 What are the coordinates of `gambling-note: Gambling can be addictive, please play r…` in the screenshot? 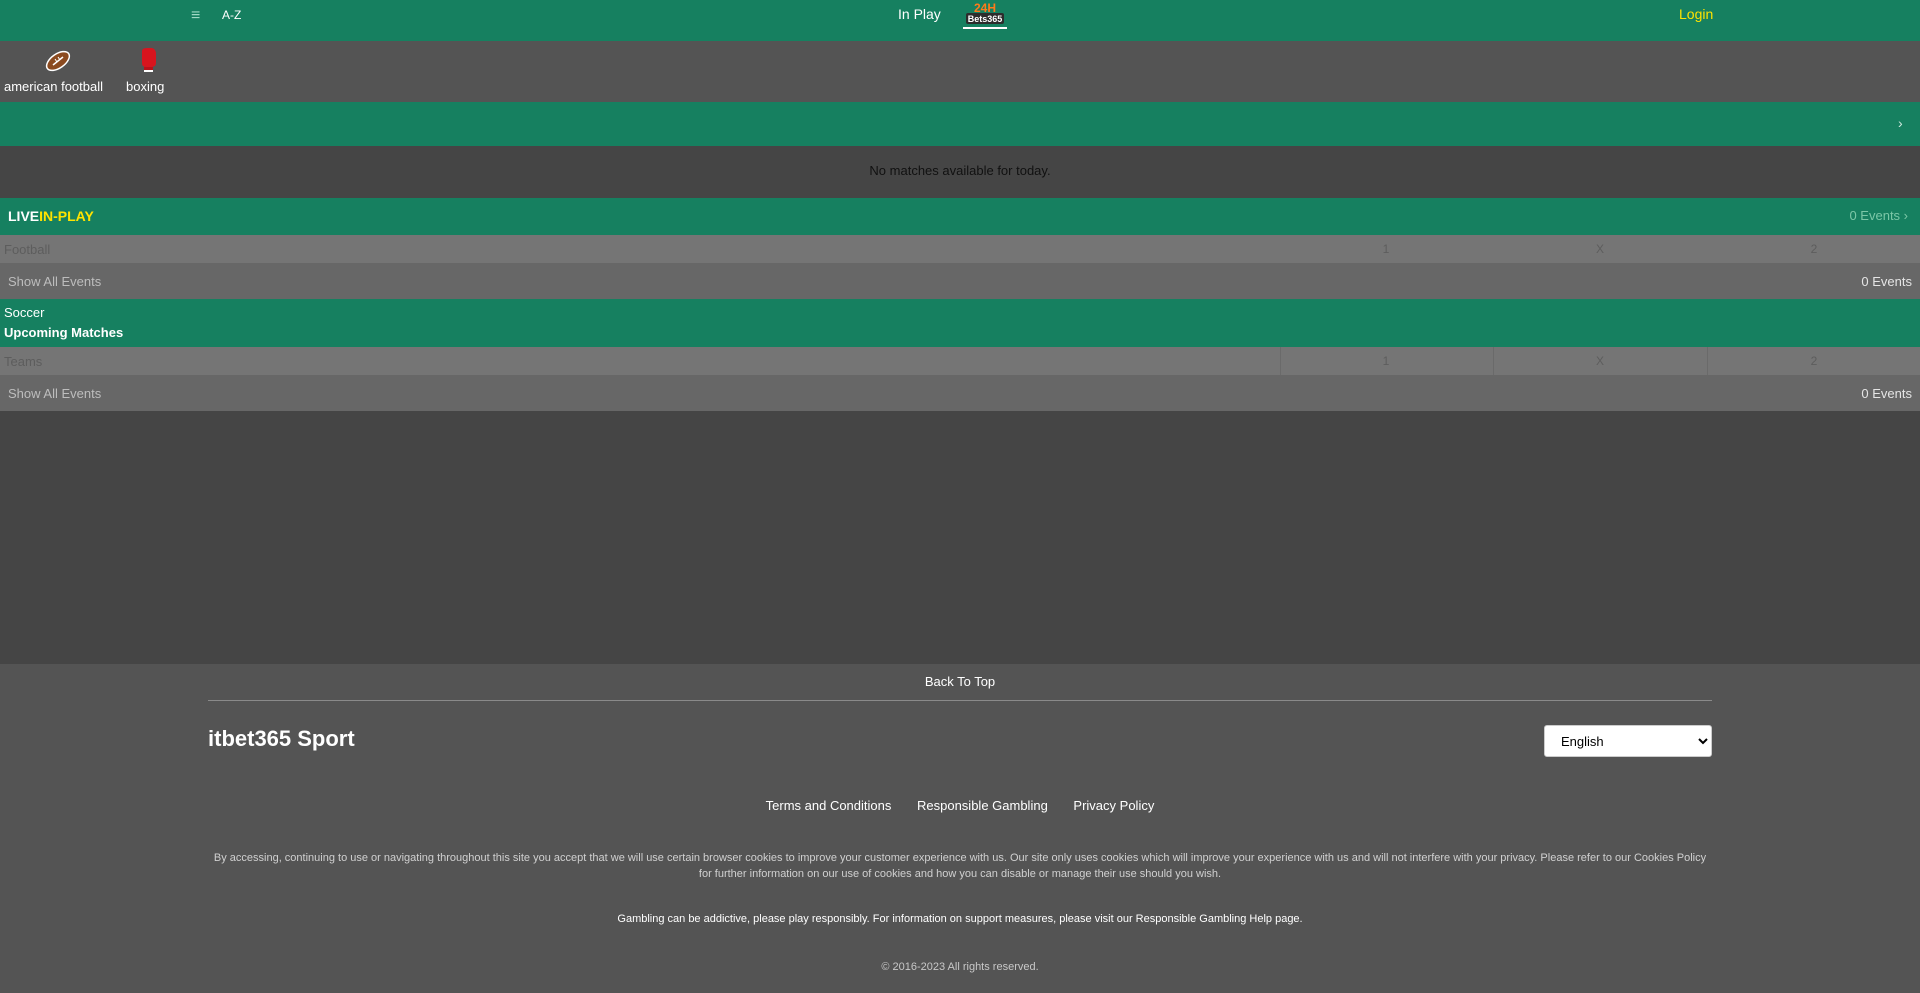 It's located at (960, 919).